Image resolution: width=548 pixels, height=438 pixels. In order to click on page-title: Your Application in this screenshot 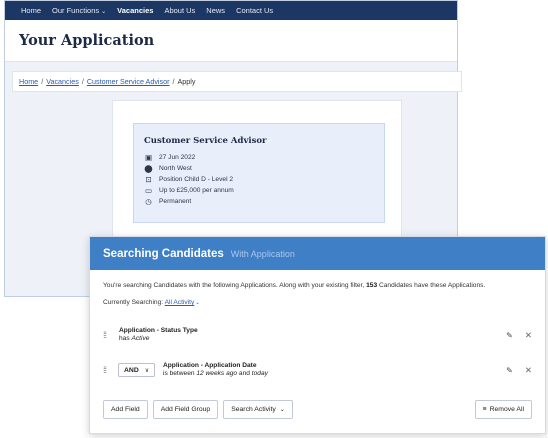, I will do `click(87, 40)`.